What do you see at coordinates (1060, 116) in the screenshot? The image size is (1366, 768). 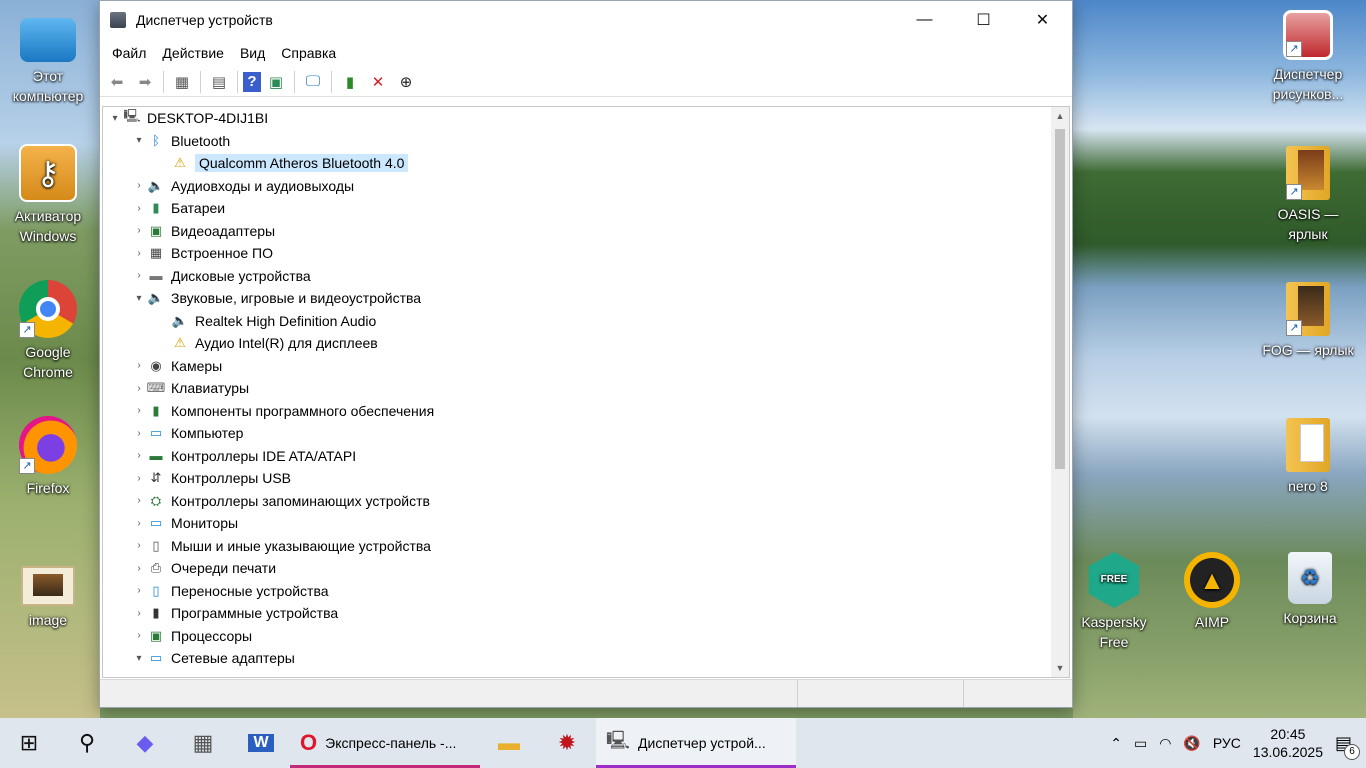 I see `scroll-up-arrow: ▲` at bounding box center [1060, 116].